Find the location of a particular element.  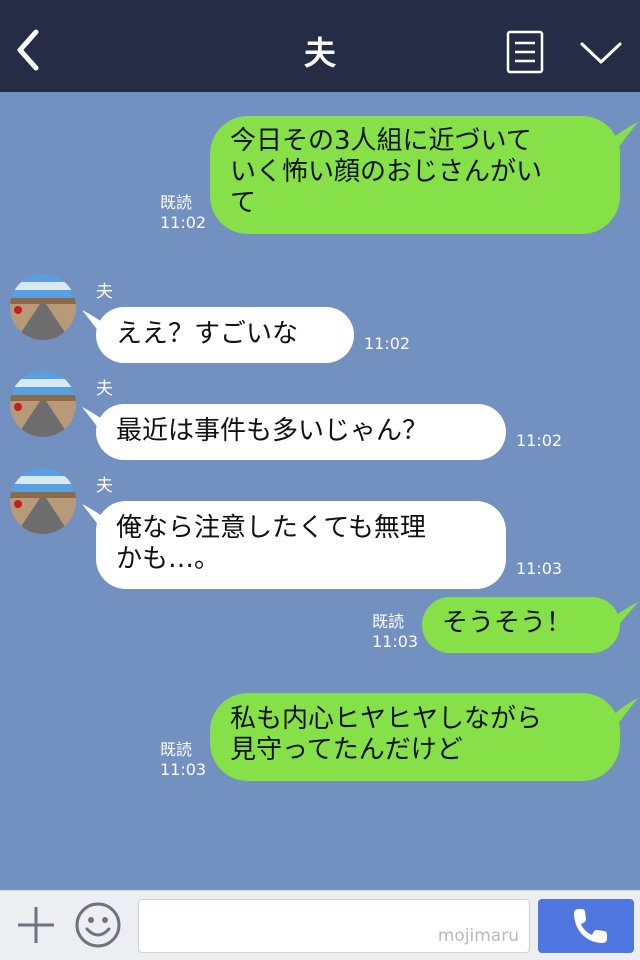

chevron-down-icon is located at coordinates (601, 53).